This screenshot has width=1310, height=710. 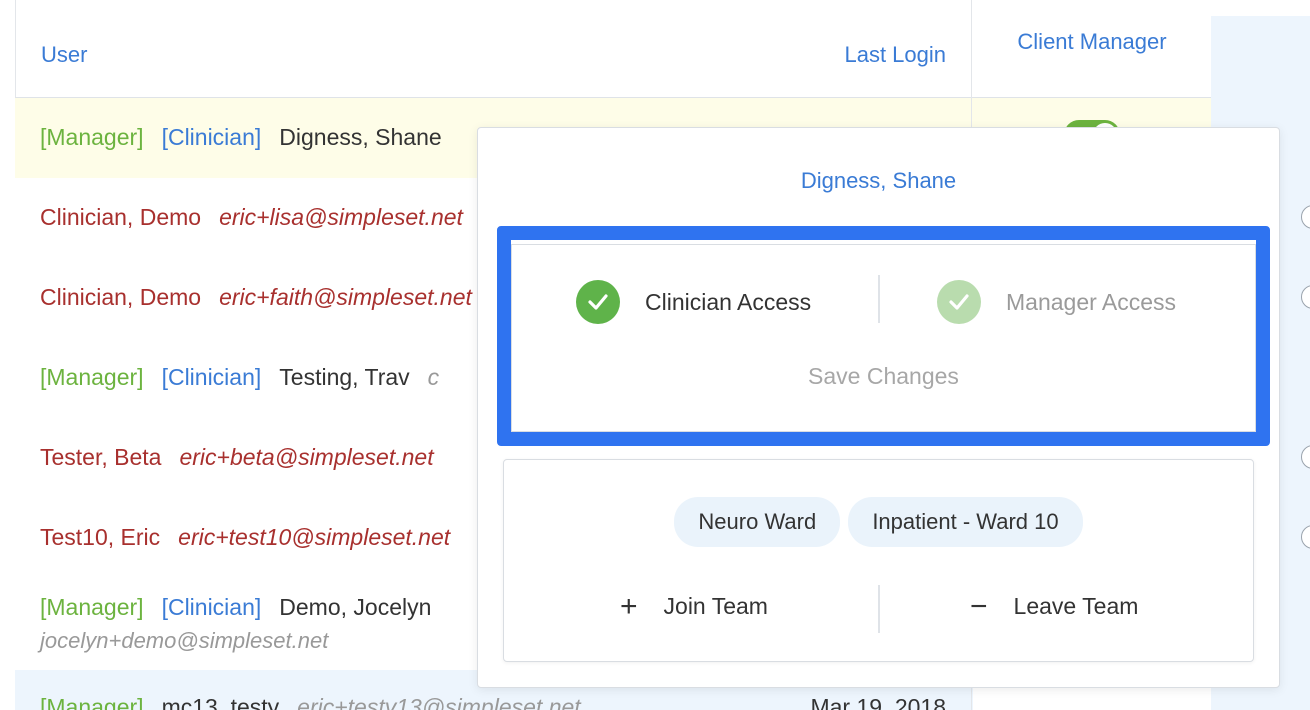 What do you see at coordinates (965, 522) in the screenshot?
I see `team-chip: Inpatient - Ward 10` at bounding box center [965, 522].